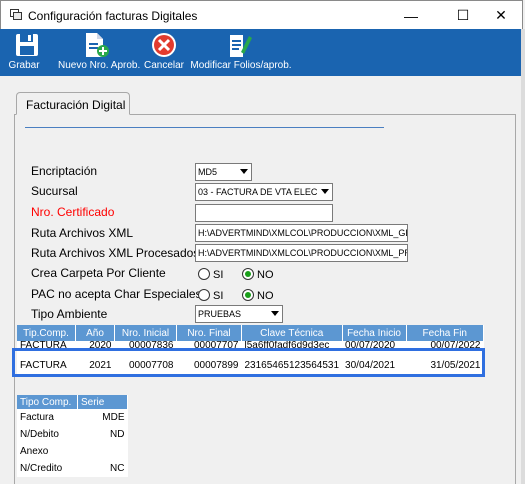  What do you see at coordinates (258, 192) in the screenshot?
I see `sucursal-value: 03 - FACTURA DE VTA ELEC` at bounding box center [258, 192].